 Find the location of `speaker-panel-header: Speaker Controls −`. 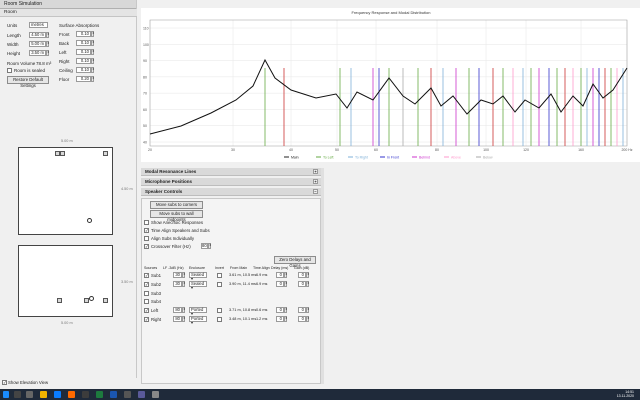

speaker-panel-header: Speaker Controls − is located at coordinates (231, 192).